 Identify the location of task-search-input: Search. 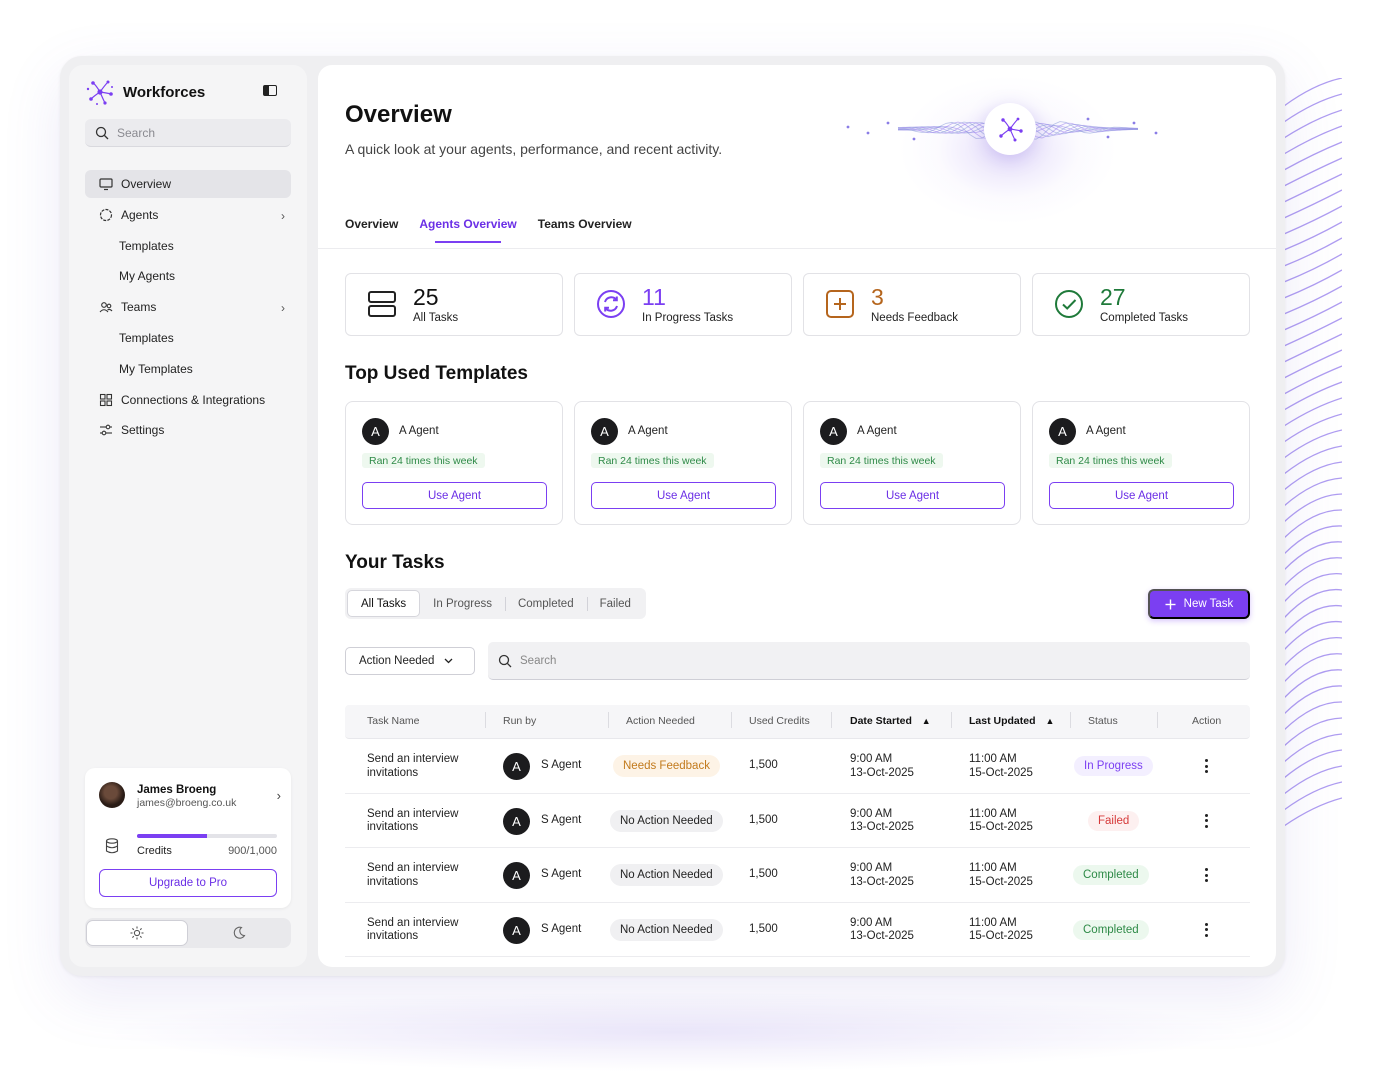
(869, 661).